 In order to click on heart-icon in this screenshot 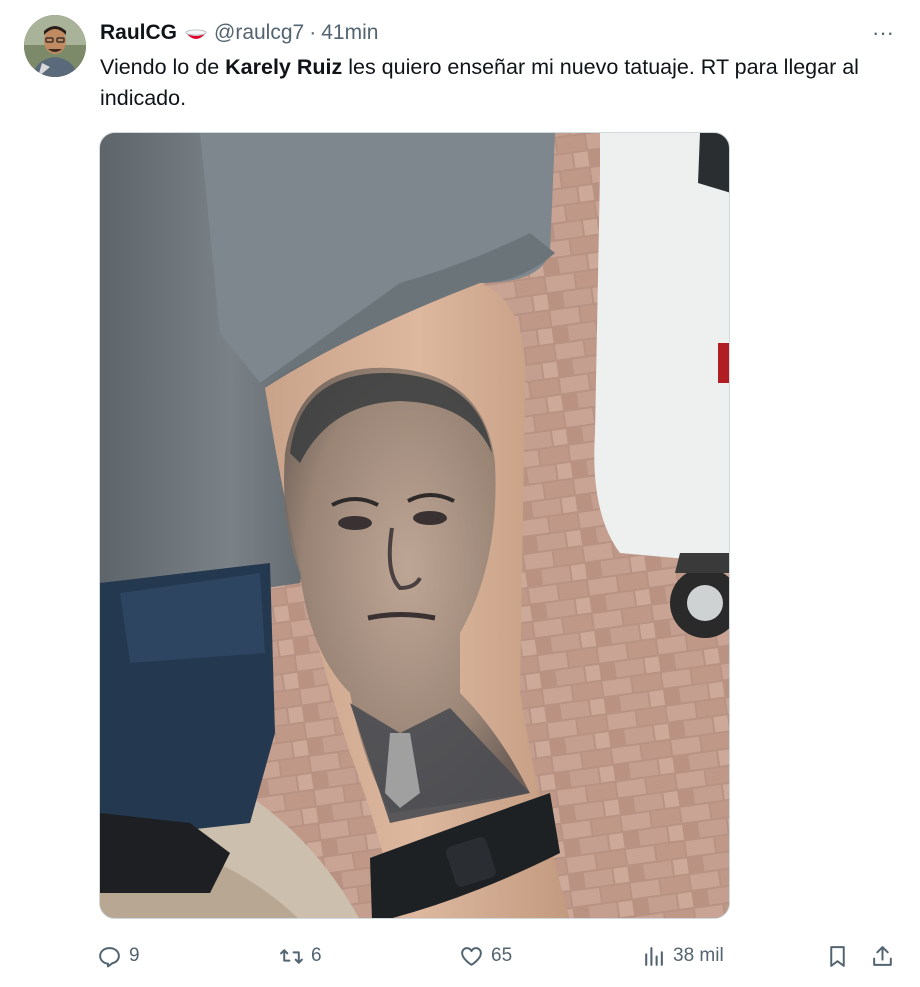, I will do `click(471, 956)`.